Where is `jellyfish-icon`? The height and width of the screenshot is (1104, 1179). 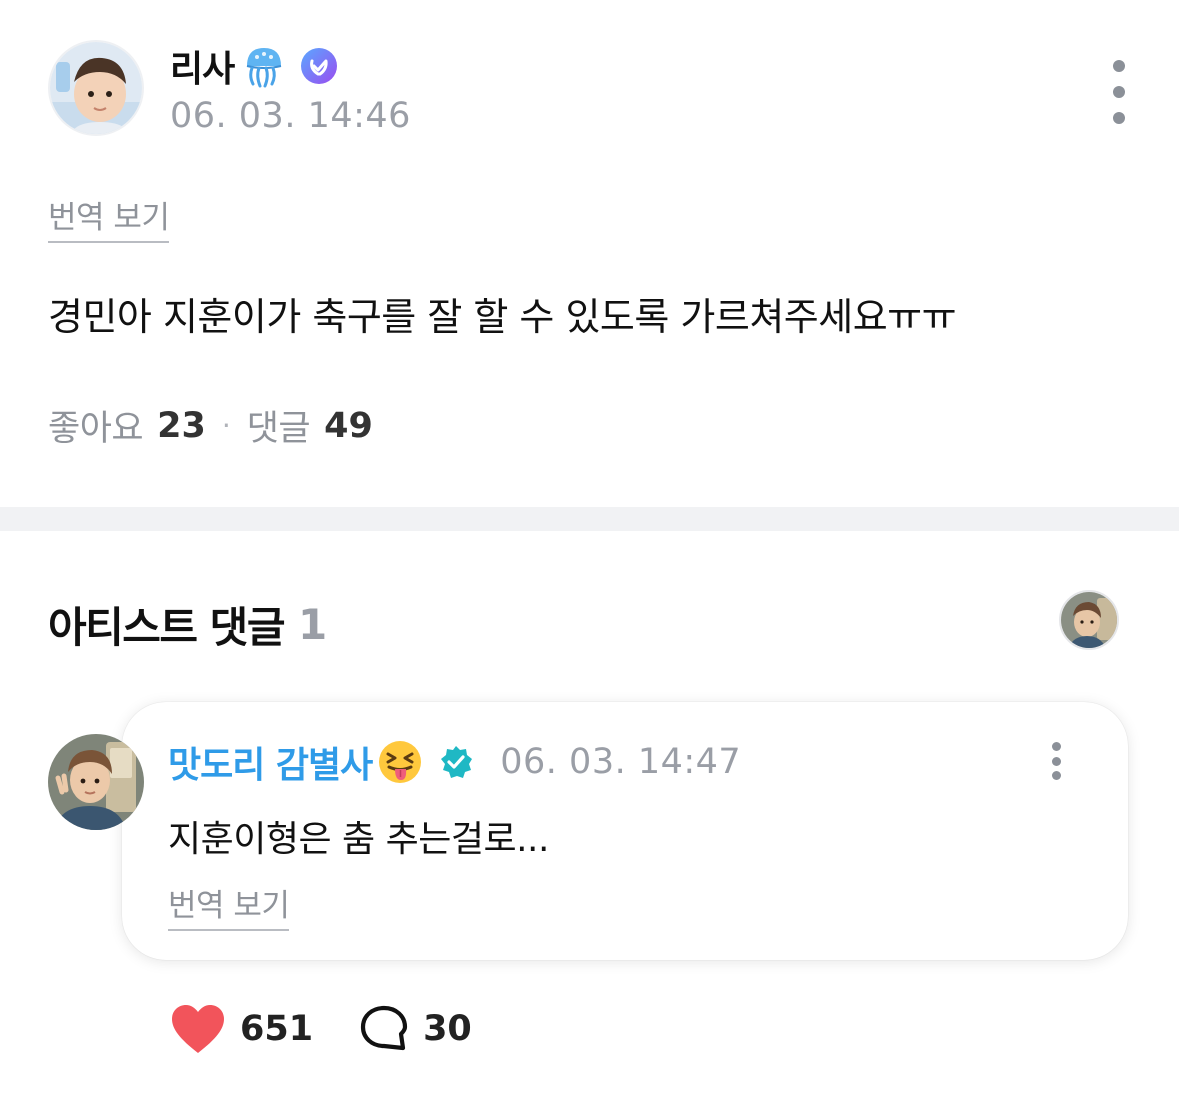
jellyfish-icon is located at coordinates (264, 68).